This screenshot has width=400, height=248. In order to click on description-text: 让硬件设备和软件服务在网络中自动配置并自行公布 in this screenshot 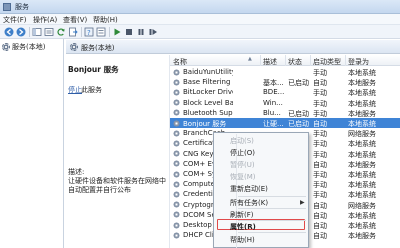, I will do `click(117, 185)`.